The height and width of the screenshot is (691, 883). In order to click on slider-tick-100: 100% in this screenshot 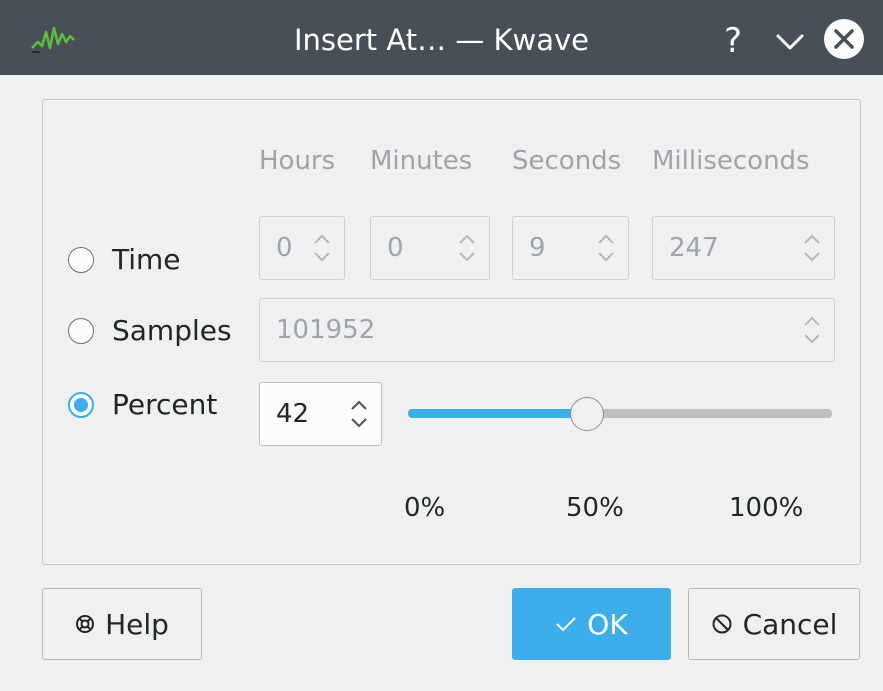, I will do `click(766, 508)`.